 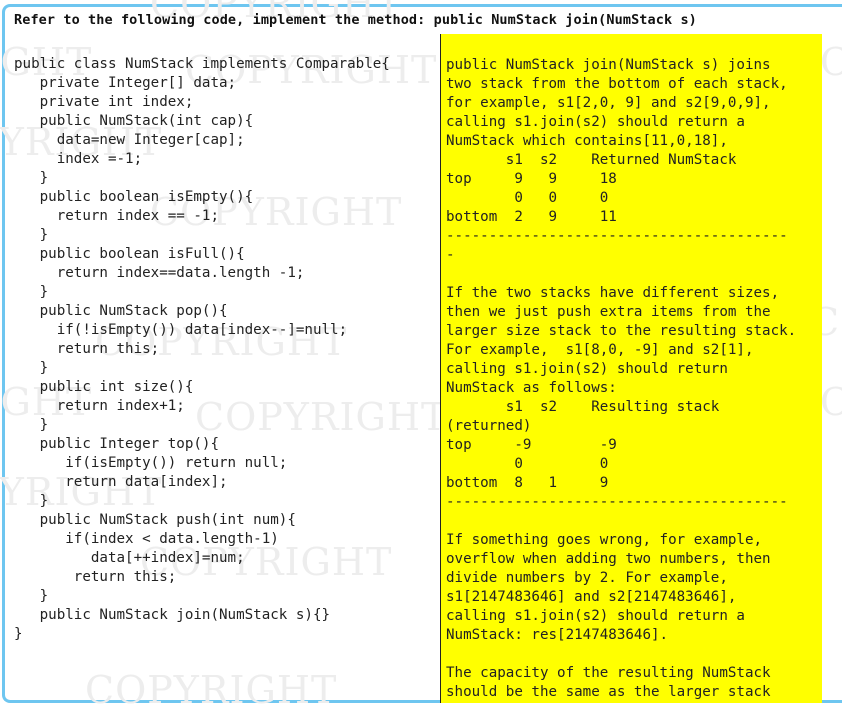 I want to click on spec-line: calling s1.join(s2) should return, so click(x=587, y=369).